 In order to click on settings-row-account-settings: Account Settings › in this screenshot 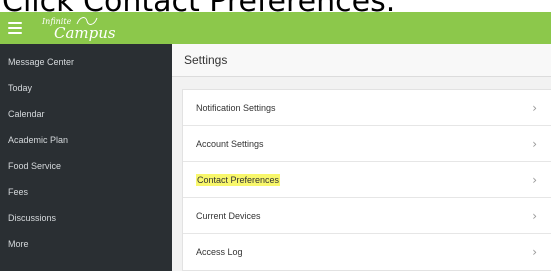, I will do `click(367, 144)`.